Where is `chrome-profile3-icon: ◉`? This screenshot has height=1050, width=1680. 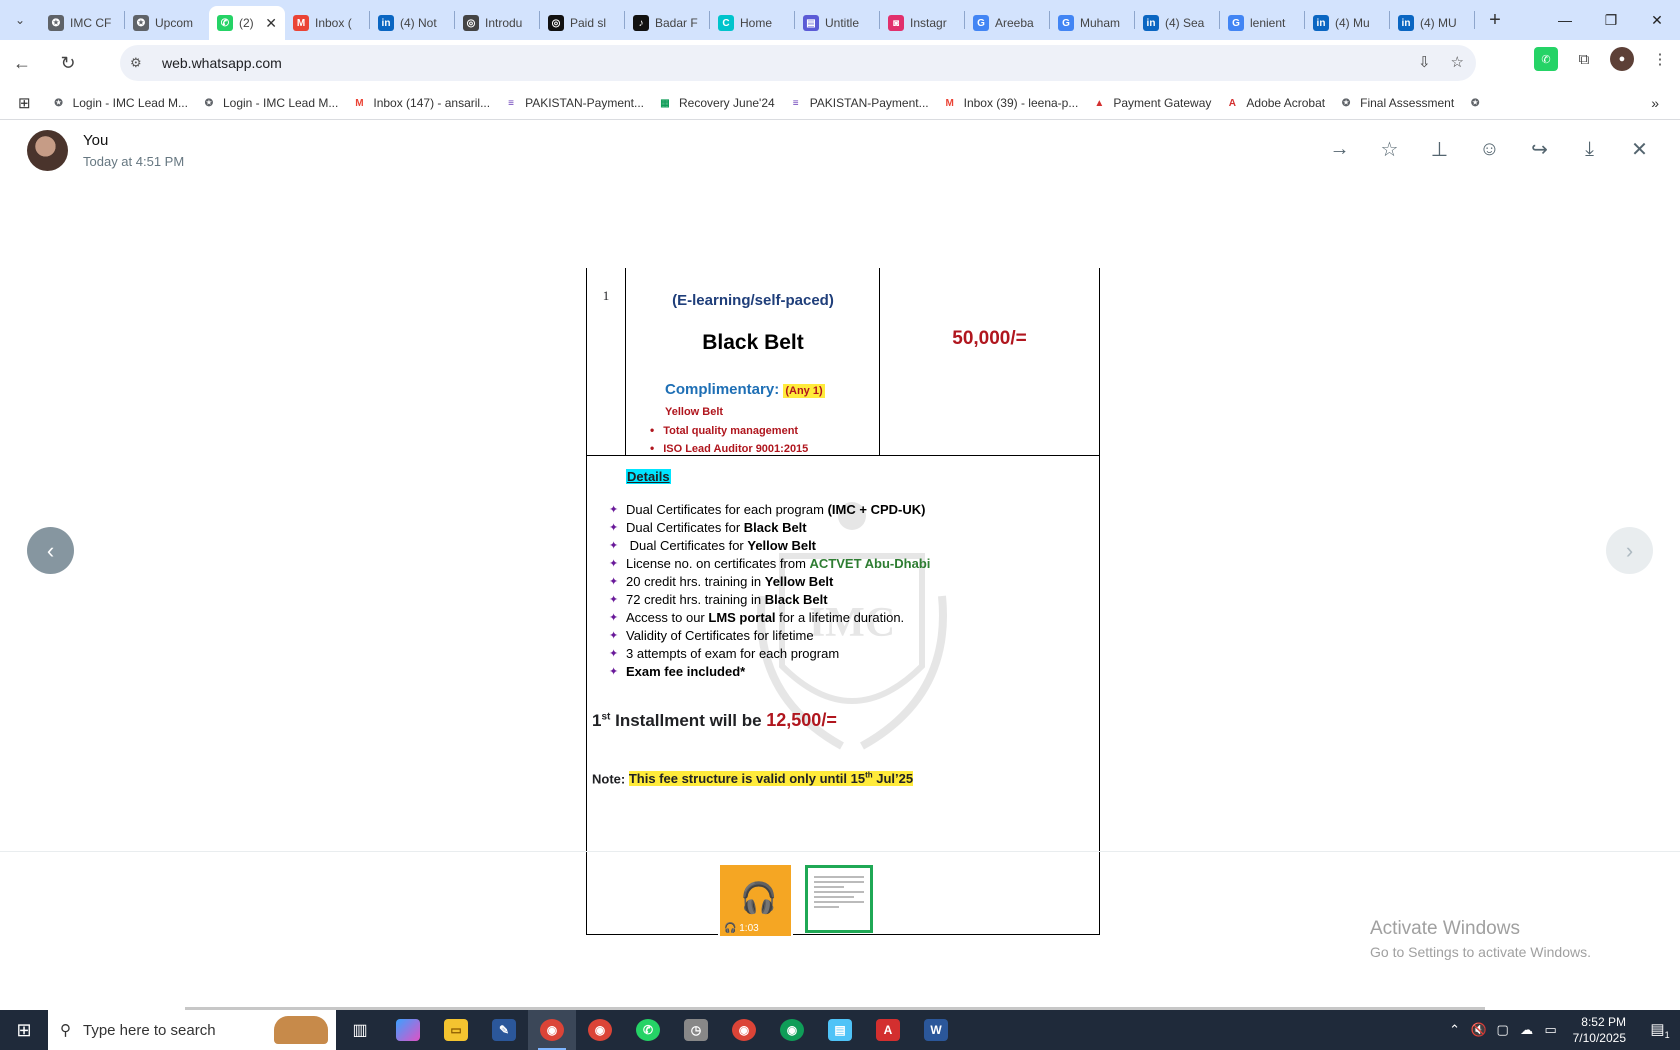
chrome-profile3-icon: ◉ is located at coordinates (792, 1030).